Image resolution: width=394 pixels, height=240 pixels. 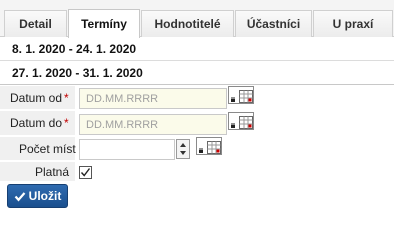 I want to click on tab-terminy: Termíny, so click(x=104, y=23).